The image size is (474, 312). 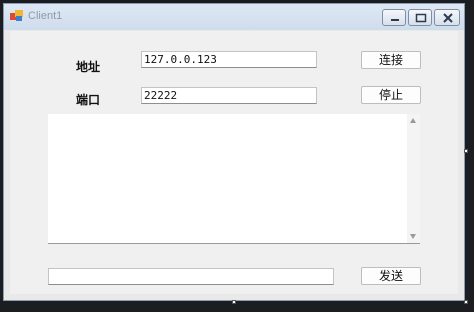 What do you see at coordinates (88, 100) in the screenshot?
I see `port-label: 端口` at bounding box center [88, 100].